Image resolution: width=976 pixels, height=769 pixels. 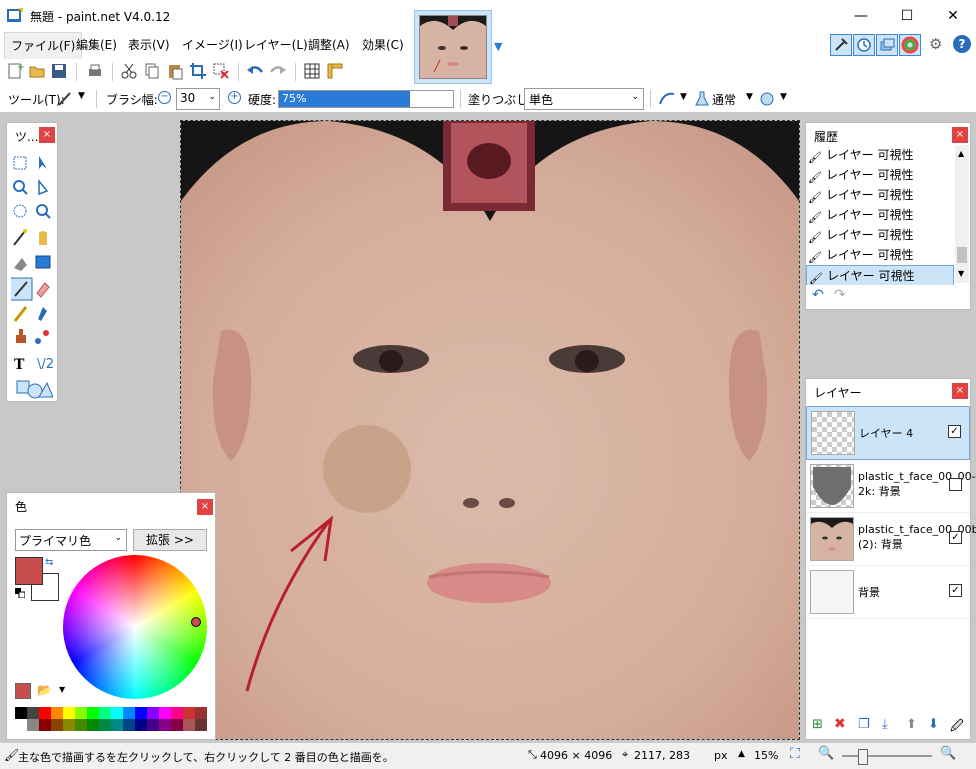 I want to click on help-icon: ?, so click(x=962, y=44).